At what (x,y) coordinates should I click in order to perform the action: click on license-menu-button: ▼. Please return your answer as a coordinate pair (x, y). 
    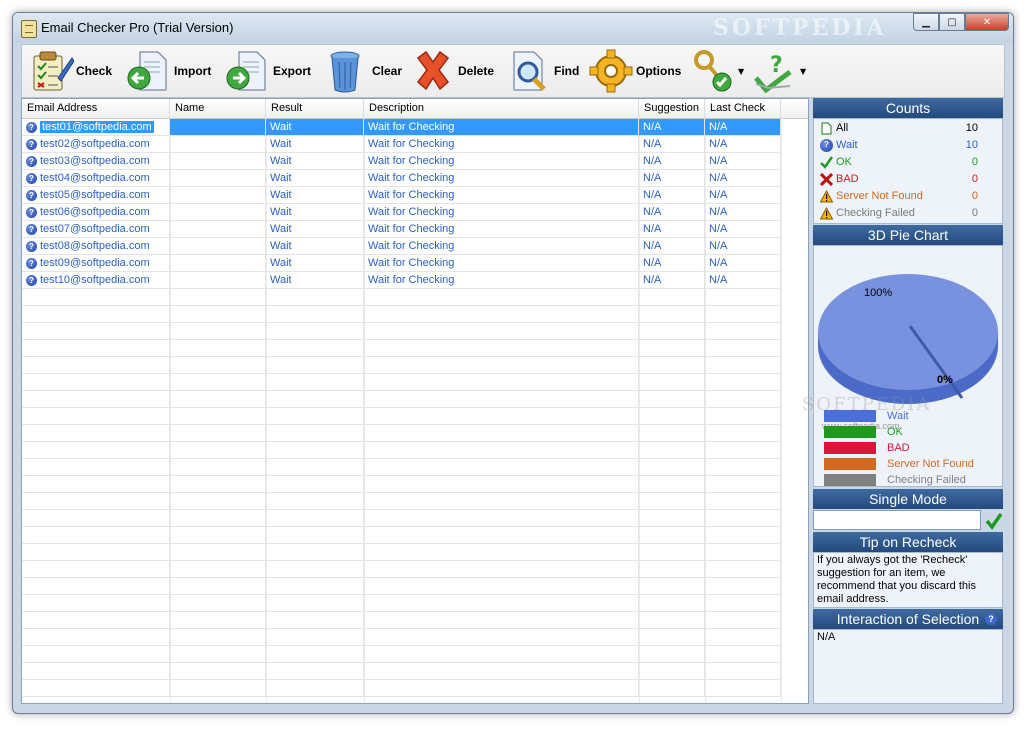
    Looking at the image, I should click on (717, 71).